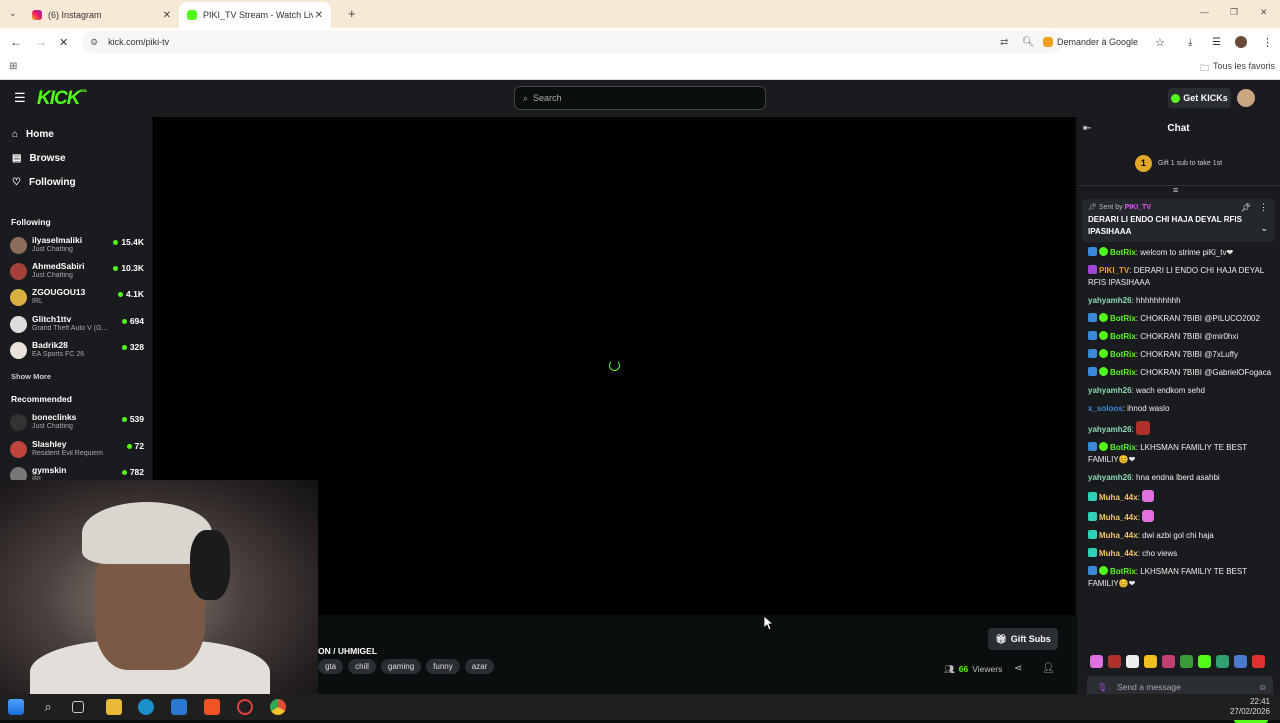  I want to click on recommended-channel: Slashley Resident Evil Requiem 72, so click(77, 451).